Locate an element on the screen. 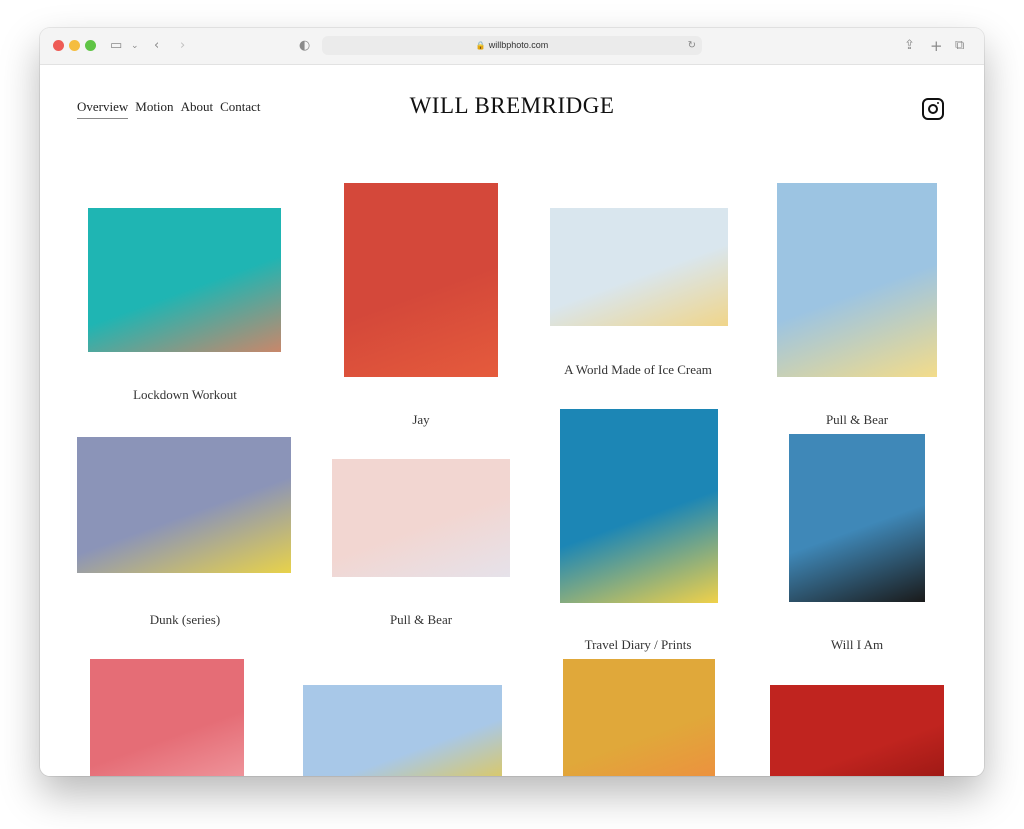  gallery-caption: Travel Diary / Prints is located at coordinates (638, 645).